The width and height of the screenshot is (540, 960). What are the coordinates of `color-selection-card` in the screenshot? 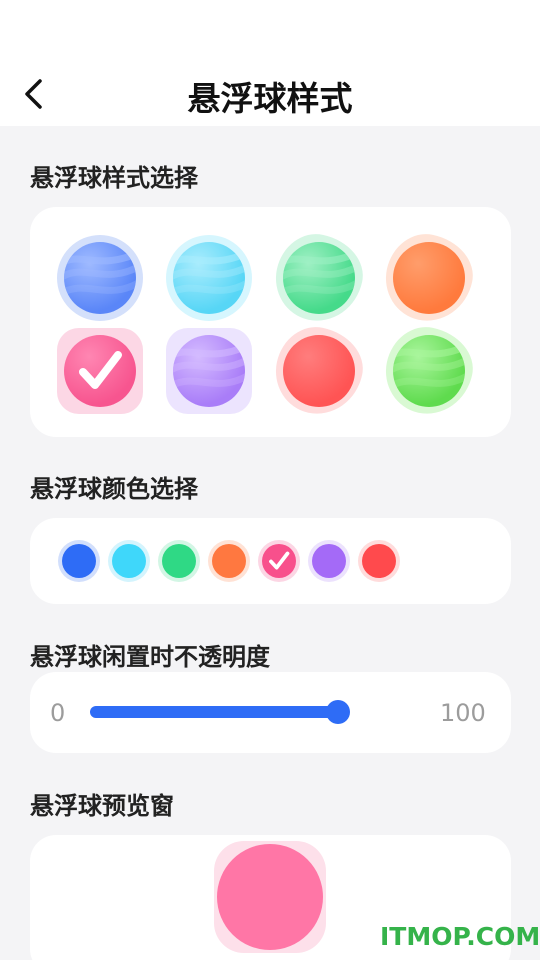 It's located at (270, 561).